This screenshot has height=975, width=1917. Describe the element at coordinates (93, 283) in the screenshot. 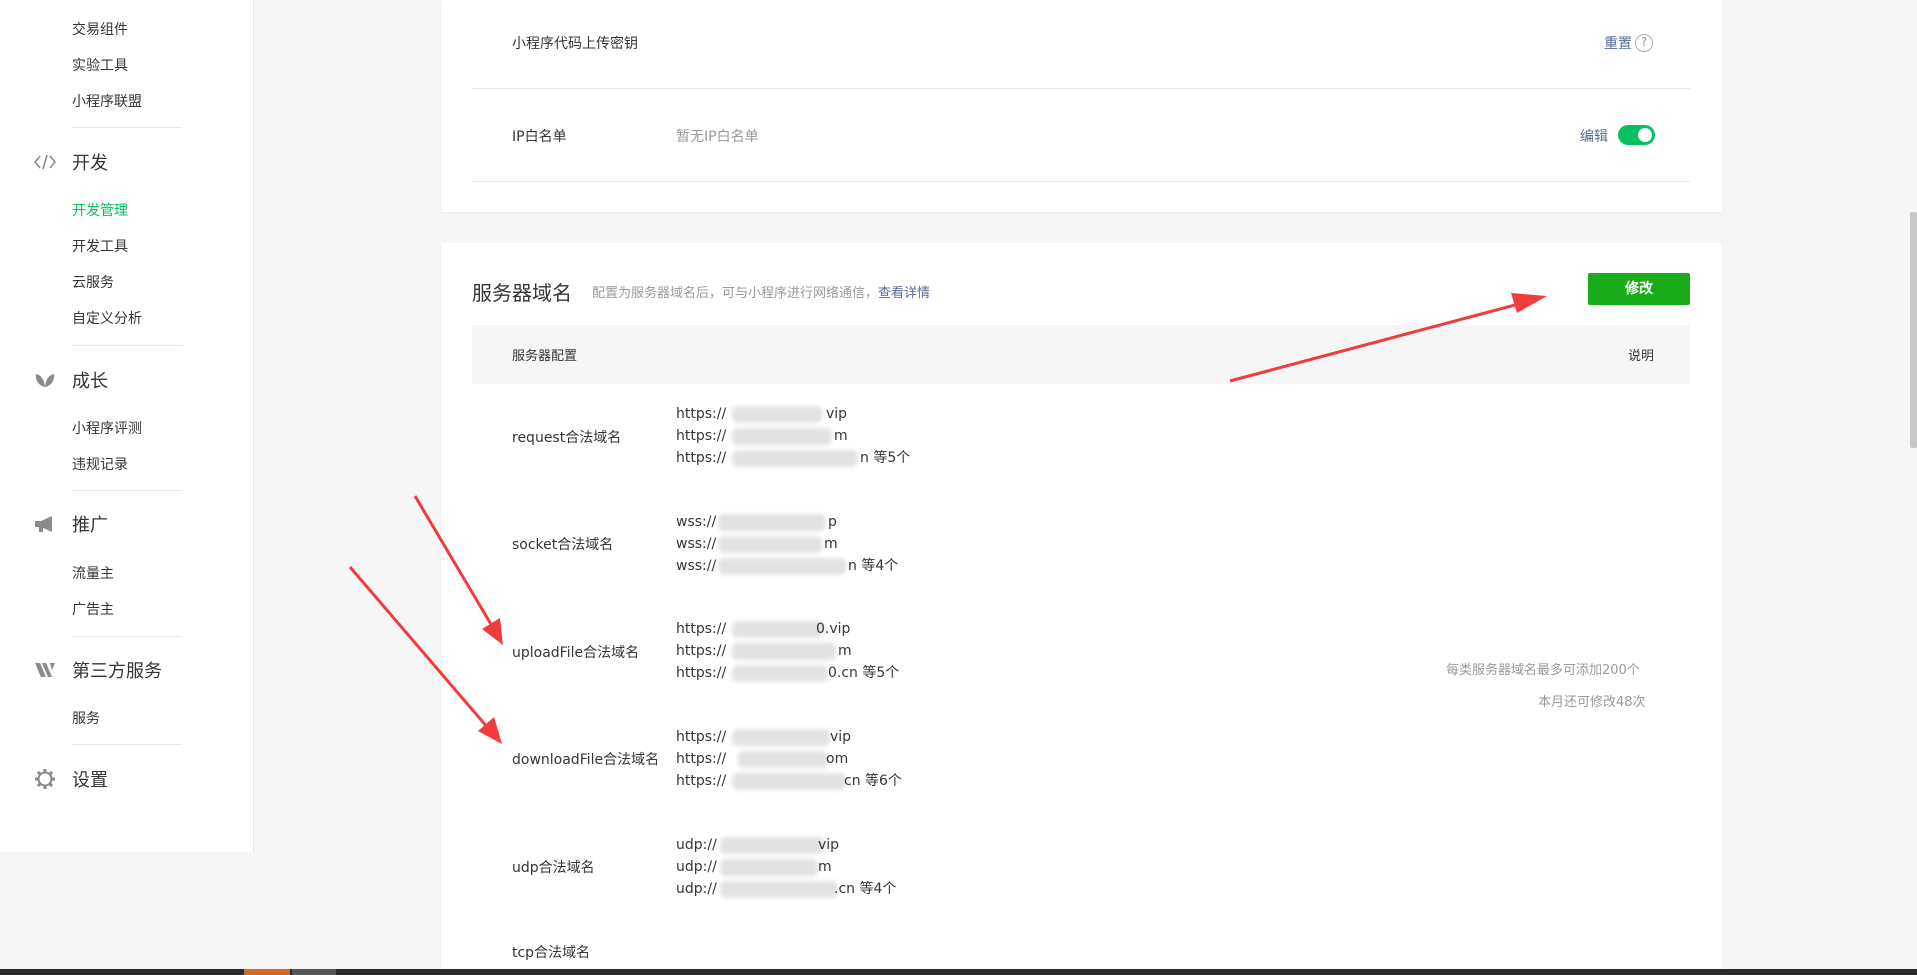

I see `sidebar-item-cloud-service: 云服务` at that location.